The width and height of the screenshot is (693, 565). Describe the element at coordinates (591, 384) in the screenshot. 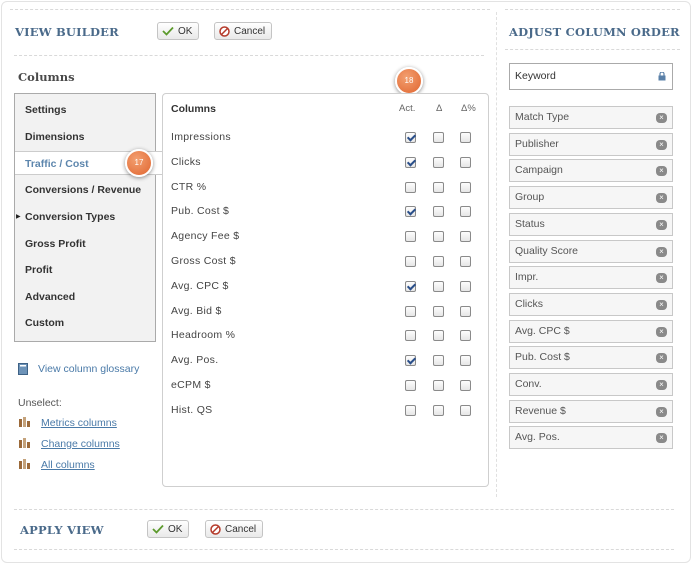

I see `order-item: Conv. ×` at that location.